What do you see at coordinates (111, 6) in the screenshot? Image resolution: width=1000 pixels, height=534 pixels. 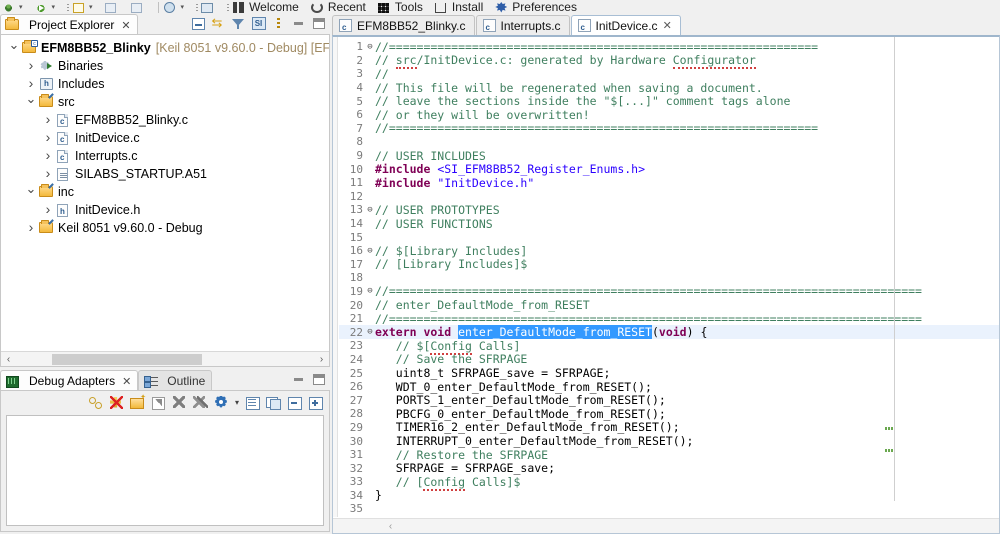 I see `save-button` at bounding box center [111, 6].